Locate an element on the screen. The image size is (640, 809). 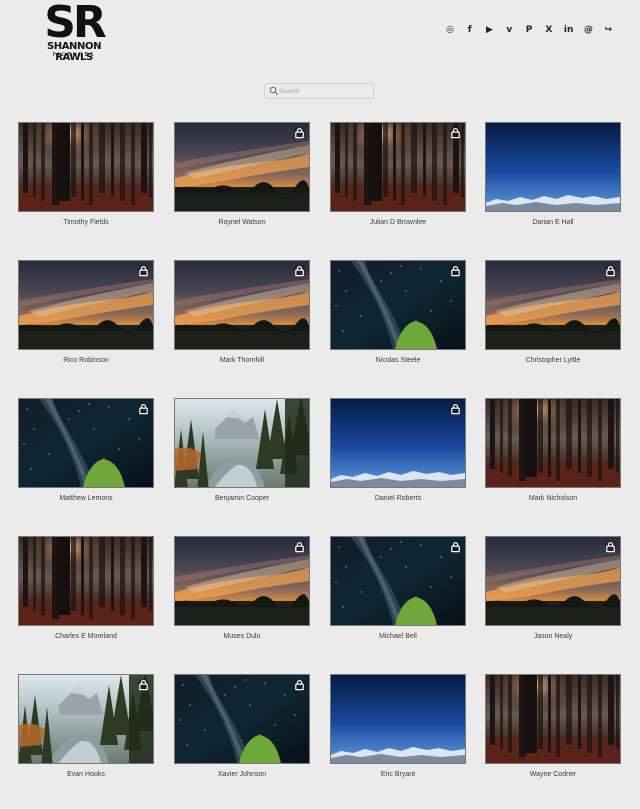
gallery-item: Xavier Johnson is located at coordinates (242, 726).